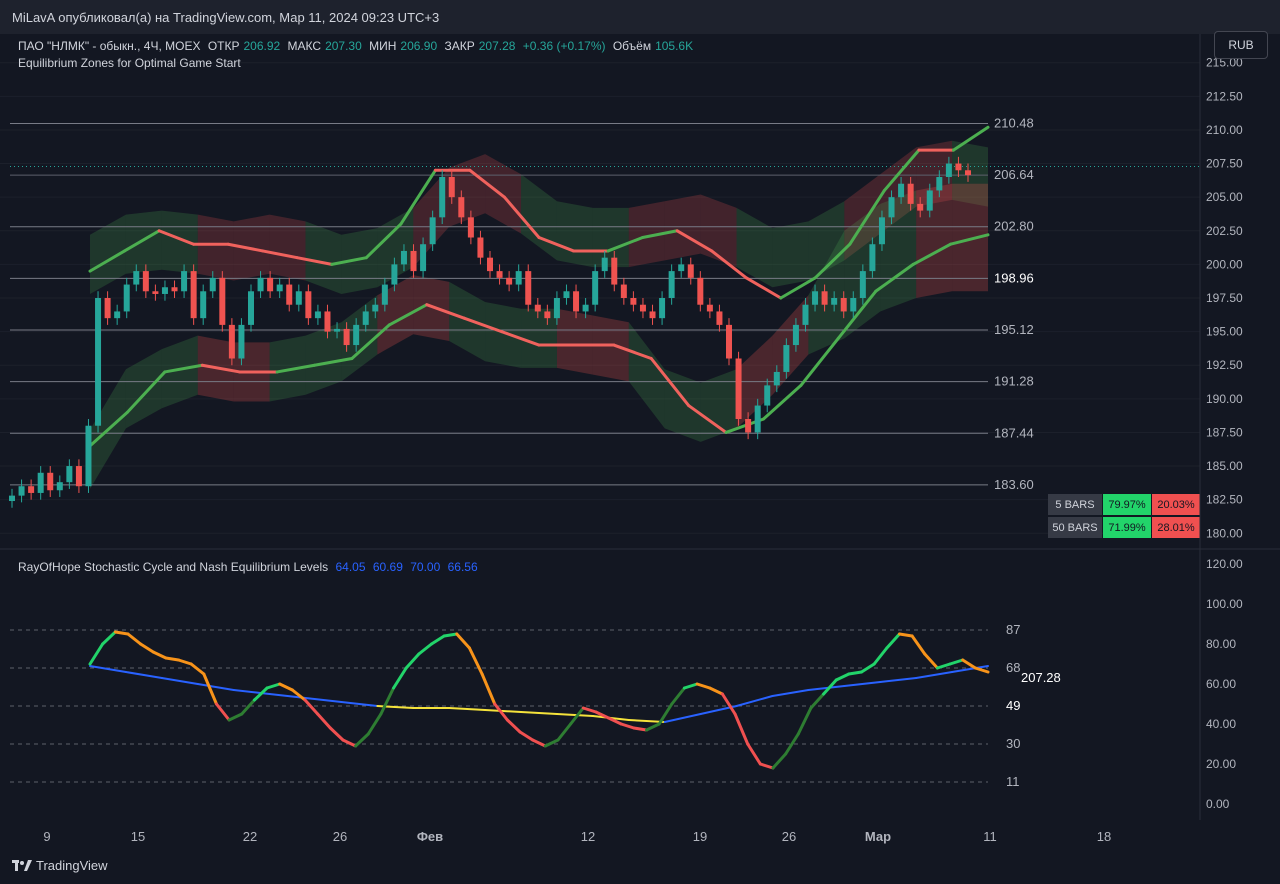 The width and height of the screenshot is (1280, 884). I want to click on level-label: 195.12, so click(1014, 329).